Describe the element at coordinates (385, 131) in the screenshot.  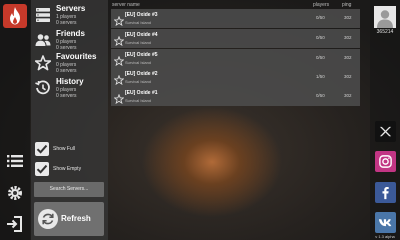
I see `twitter-icon` at that location.